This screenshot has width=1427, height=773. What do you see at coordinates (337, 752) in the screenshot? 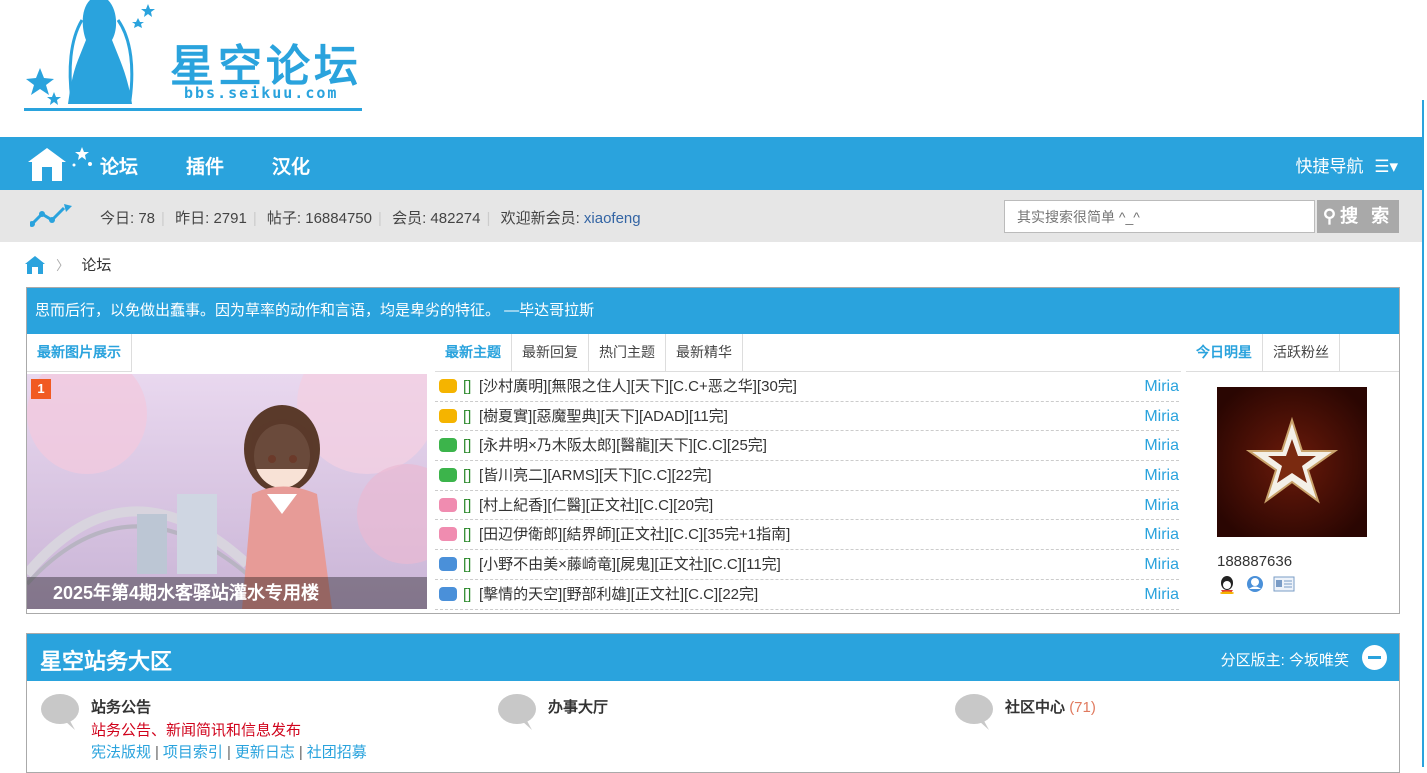
I see `forum-sublink: 社团招募` at bounding box center [337, 752].